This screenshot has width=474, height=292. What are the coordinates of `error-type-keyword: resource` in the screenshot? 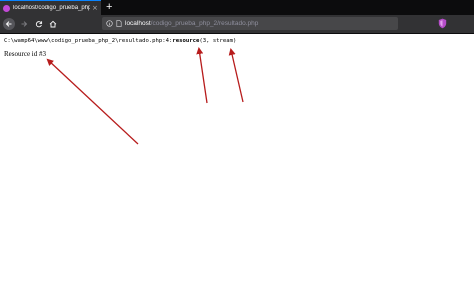 It's located at (186, 41).